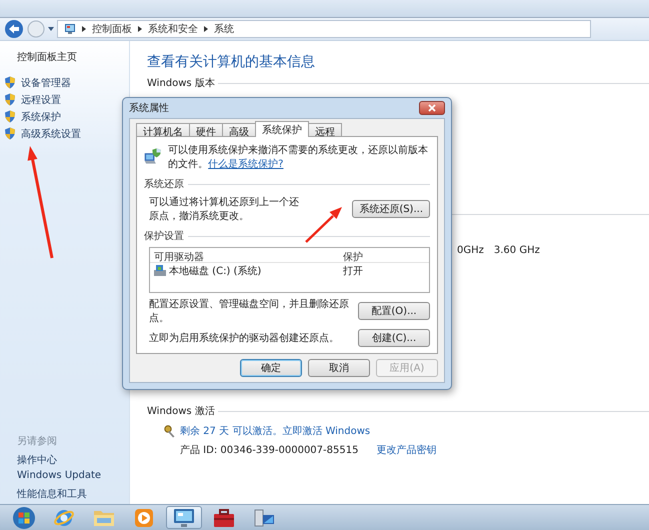 This screenshot has height=530, width=649. I want to click on breadcrumb: 控制面板, so click(112, 29).